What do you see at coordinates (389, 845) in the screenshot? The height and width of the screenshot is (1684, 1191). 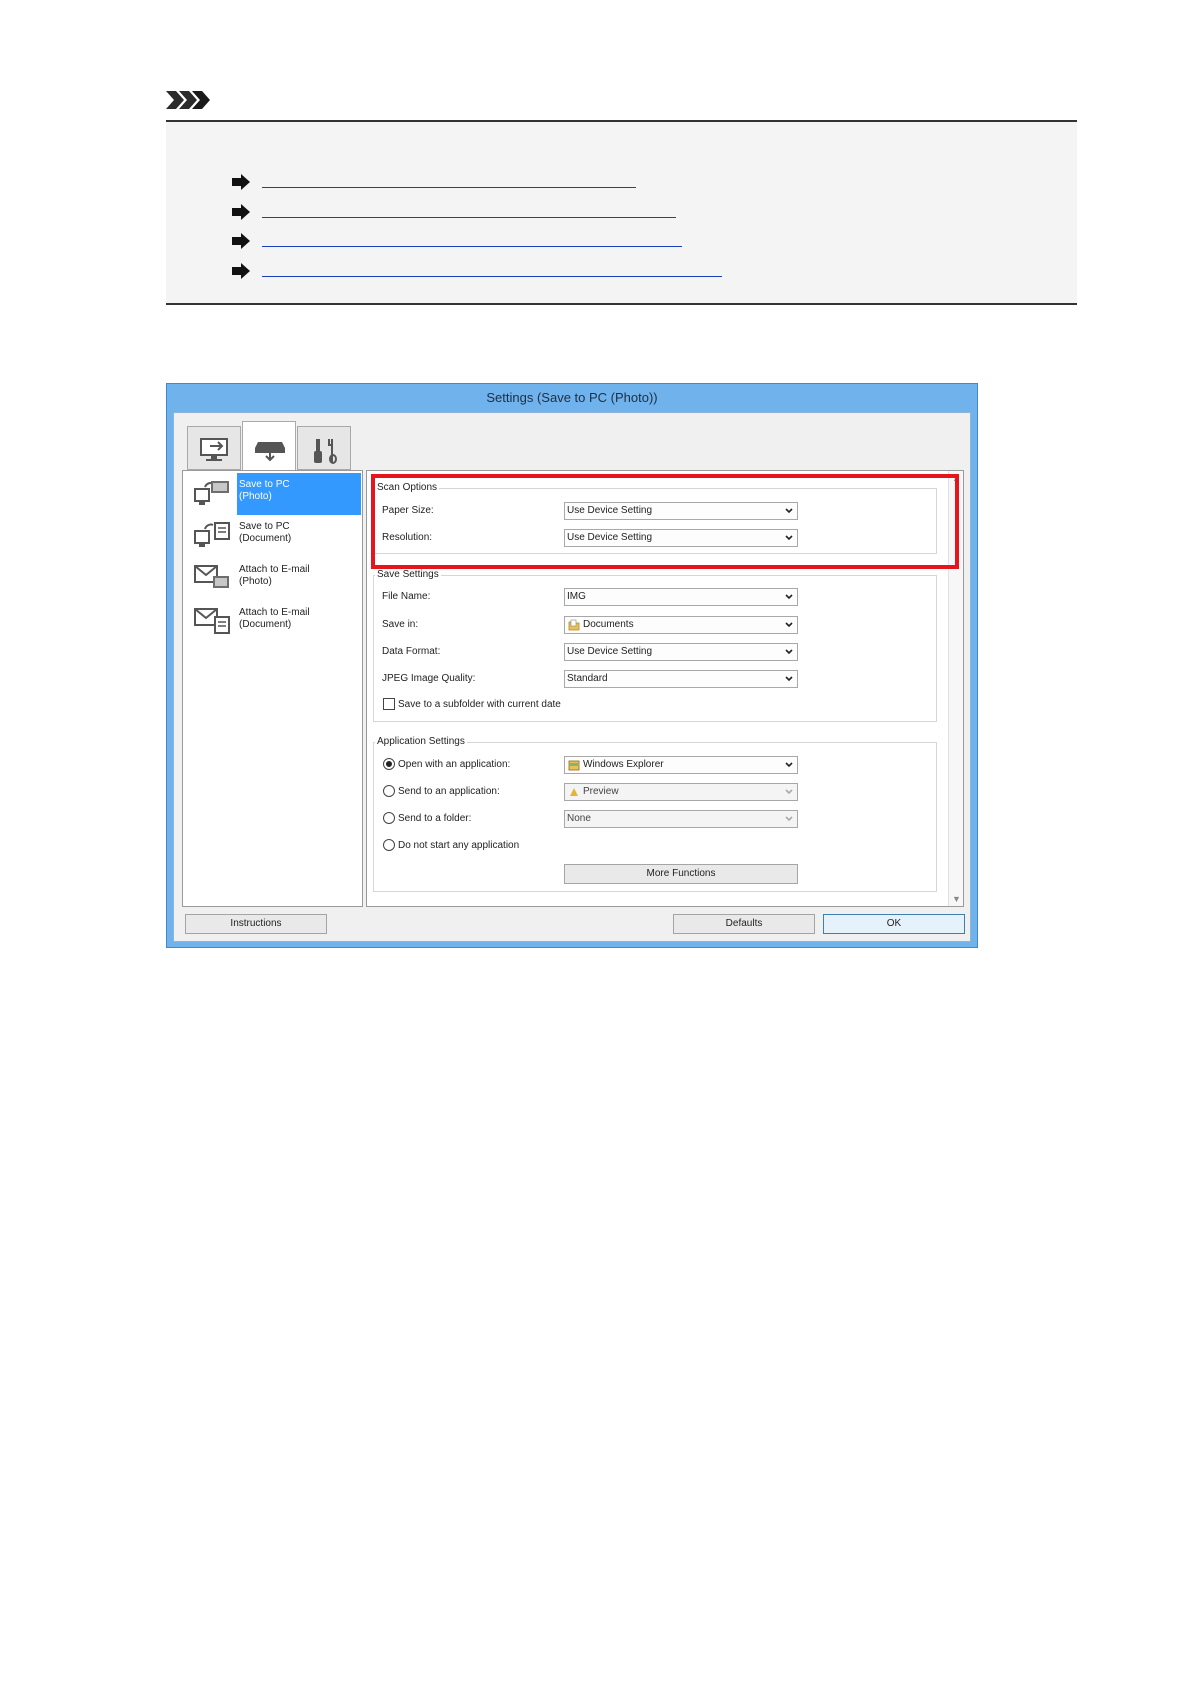 I see `do-not-start-radio` at bounding box center [389, 845].